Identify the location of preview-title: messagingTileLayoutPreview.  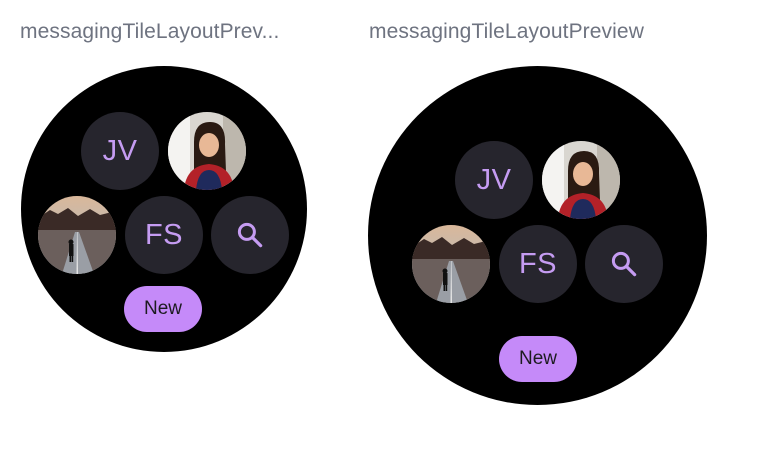
(506, 31).